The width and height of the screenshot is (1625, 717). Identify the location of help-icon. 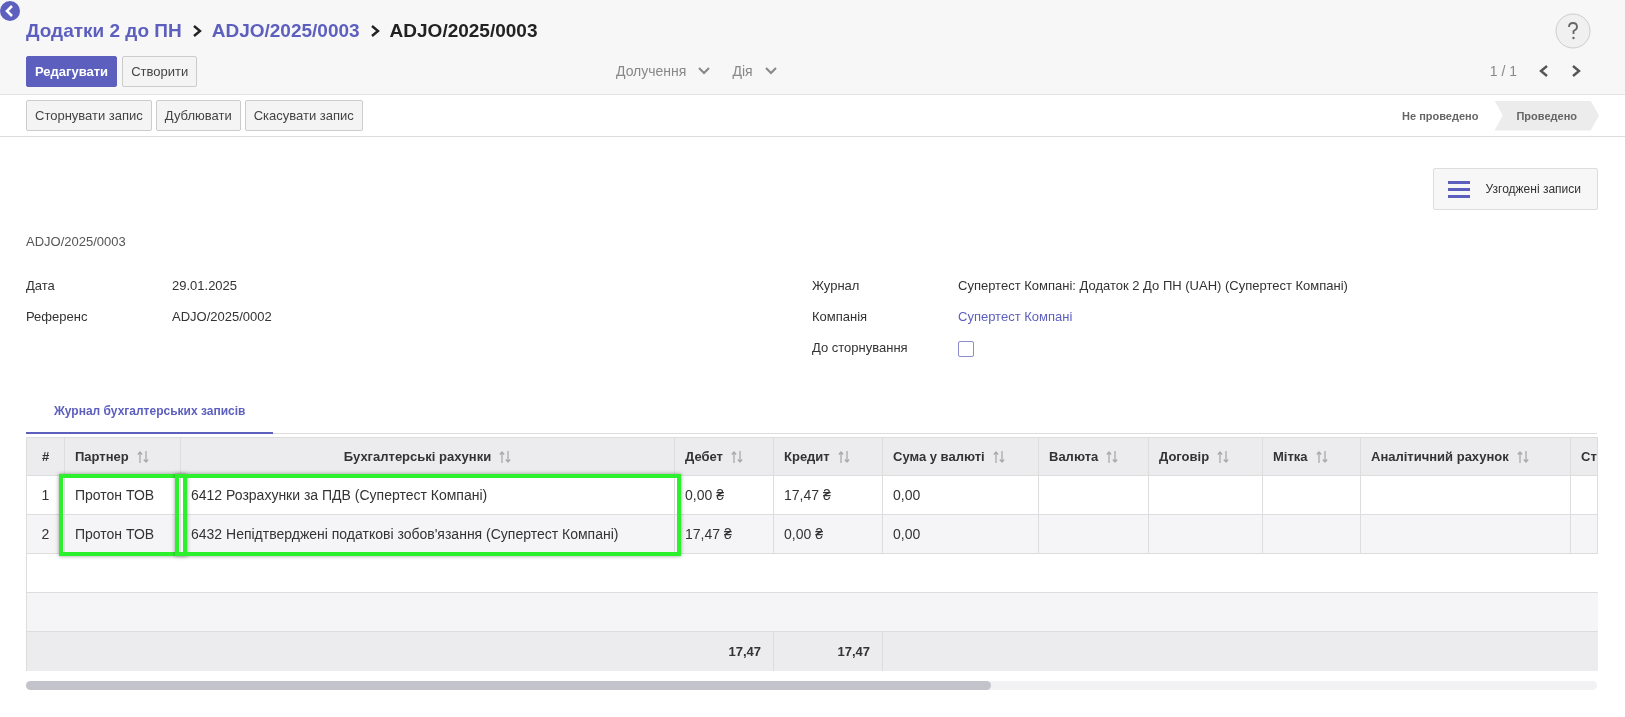
(1573, 31).